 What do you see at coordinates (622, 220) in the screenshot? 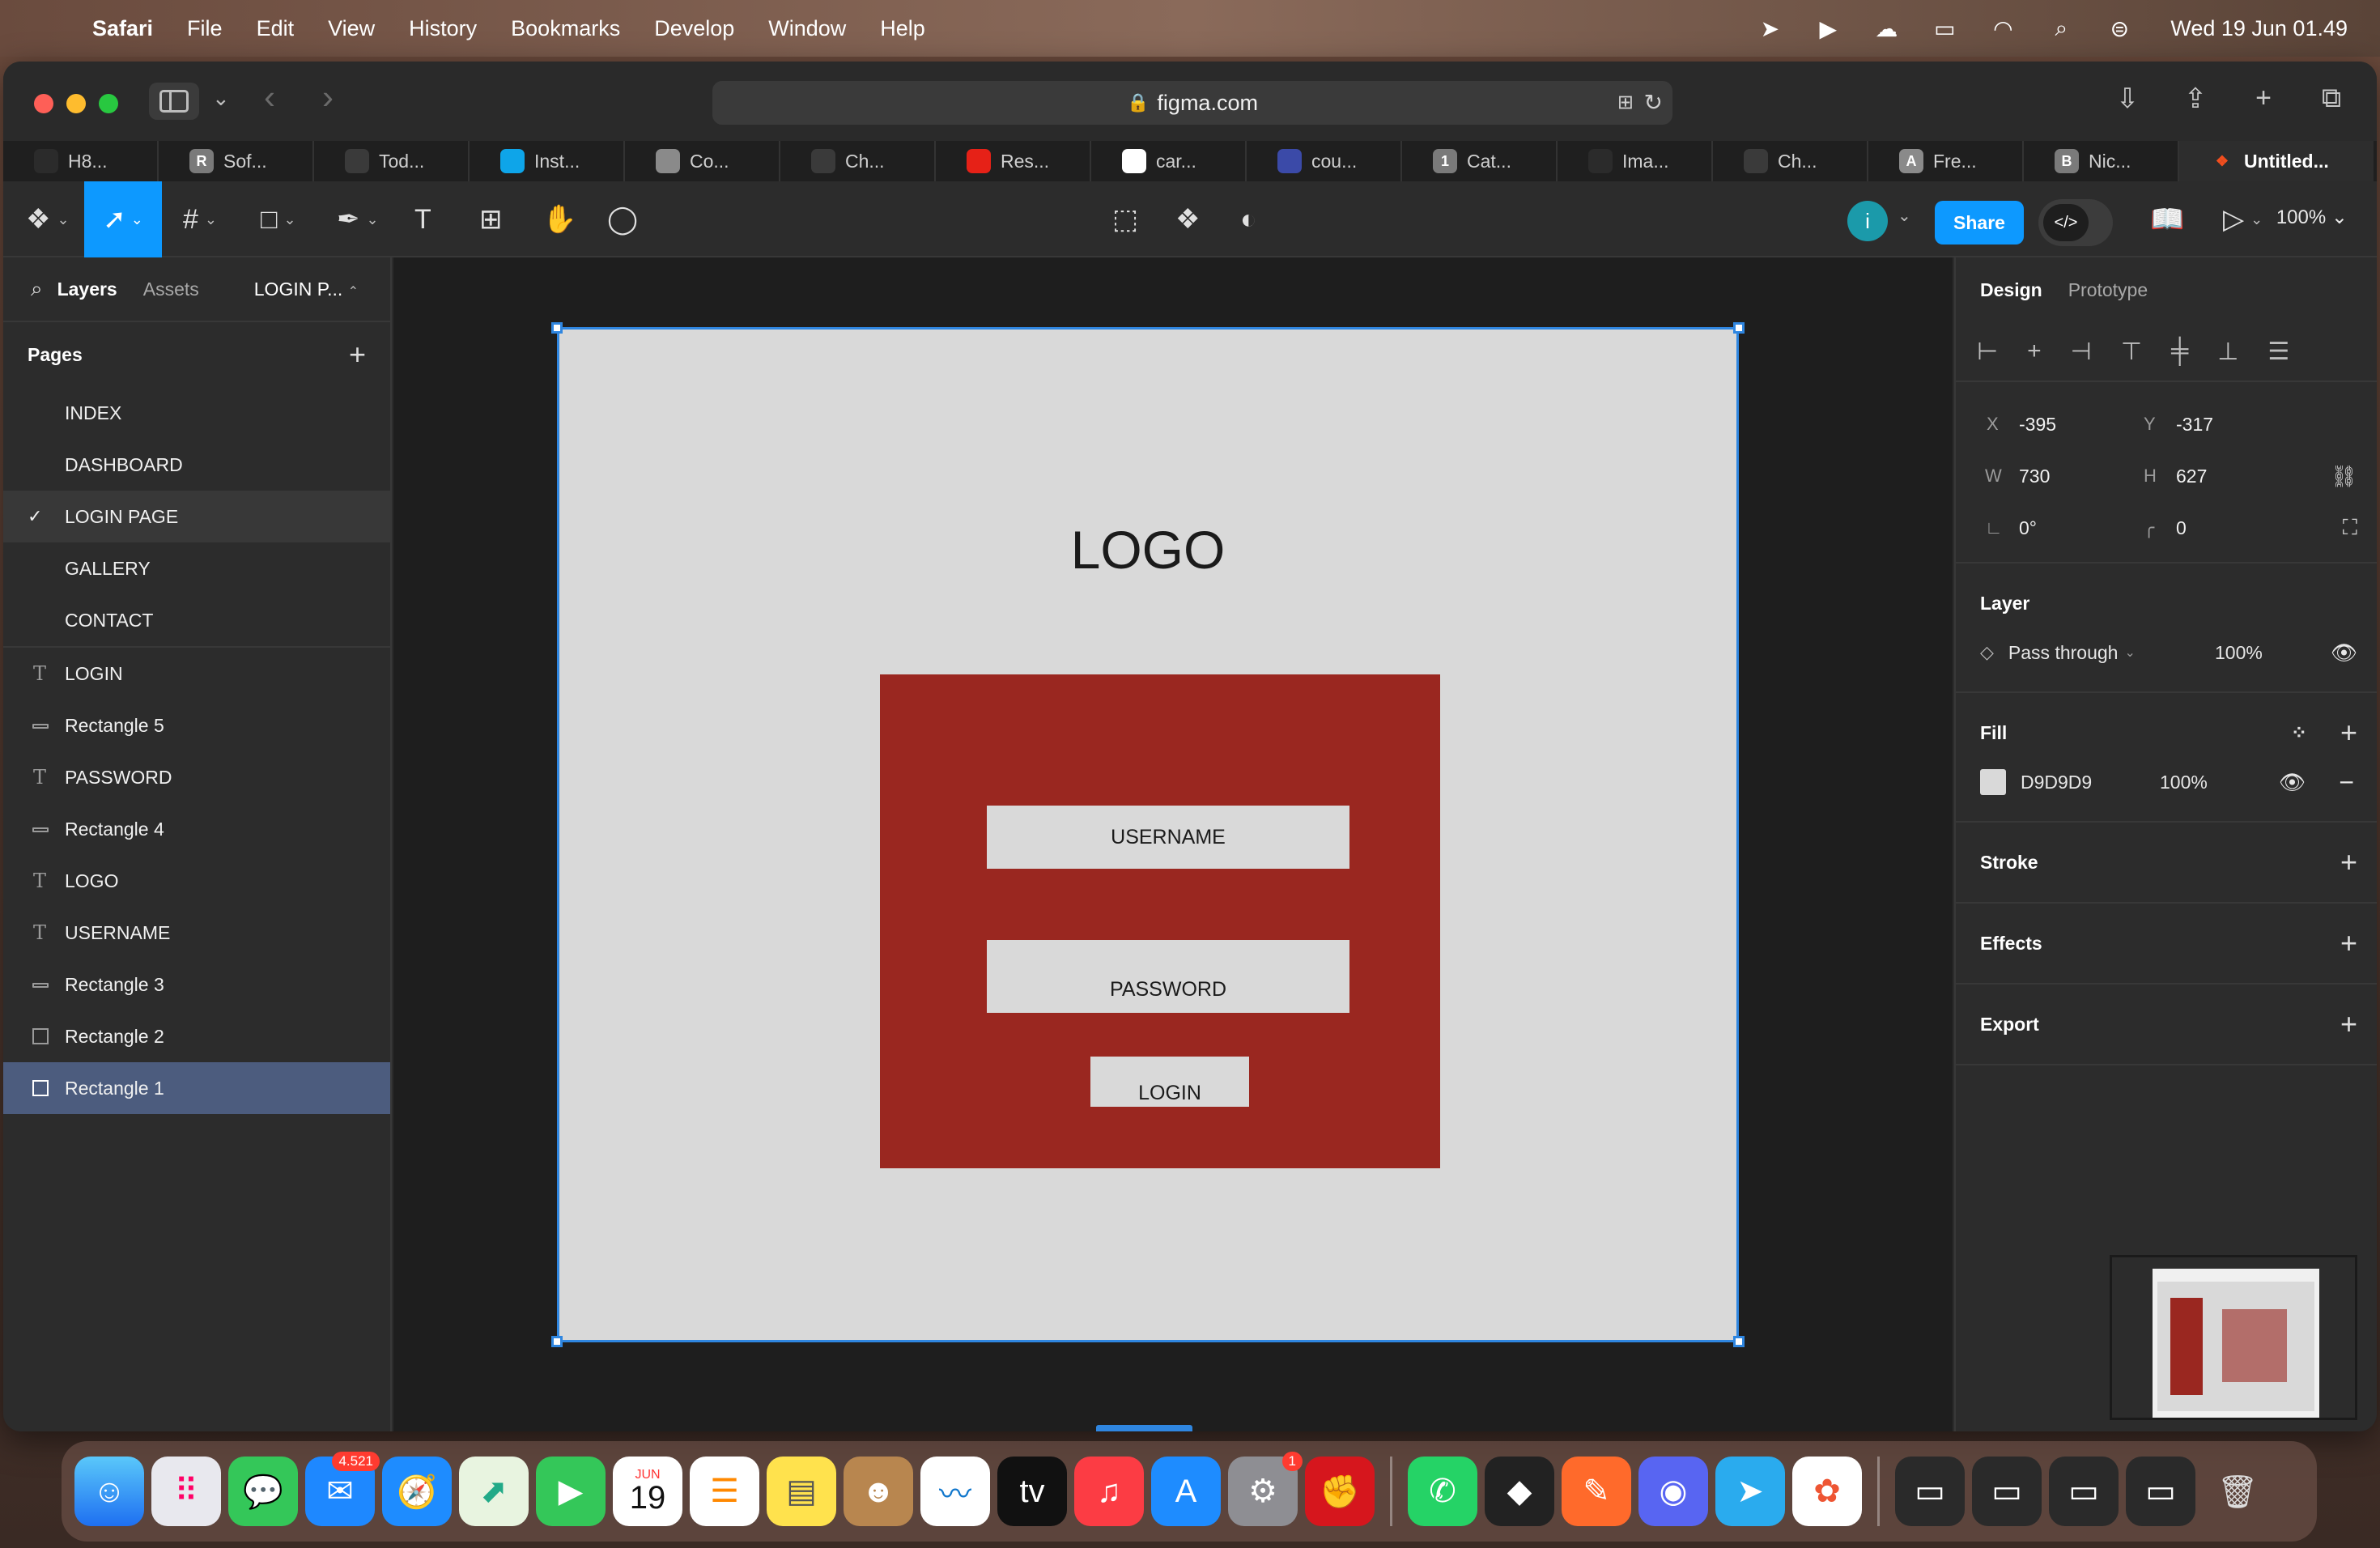
I see `comment-tool-button: ◯` at bounding box center [622, 220].